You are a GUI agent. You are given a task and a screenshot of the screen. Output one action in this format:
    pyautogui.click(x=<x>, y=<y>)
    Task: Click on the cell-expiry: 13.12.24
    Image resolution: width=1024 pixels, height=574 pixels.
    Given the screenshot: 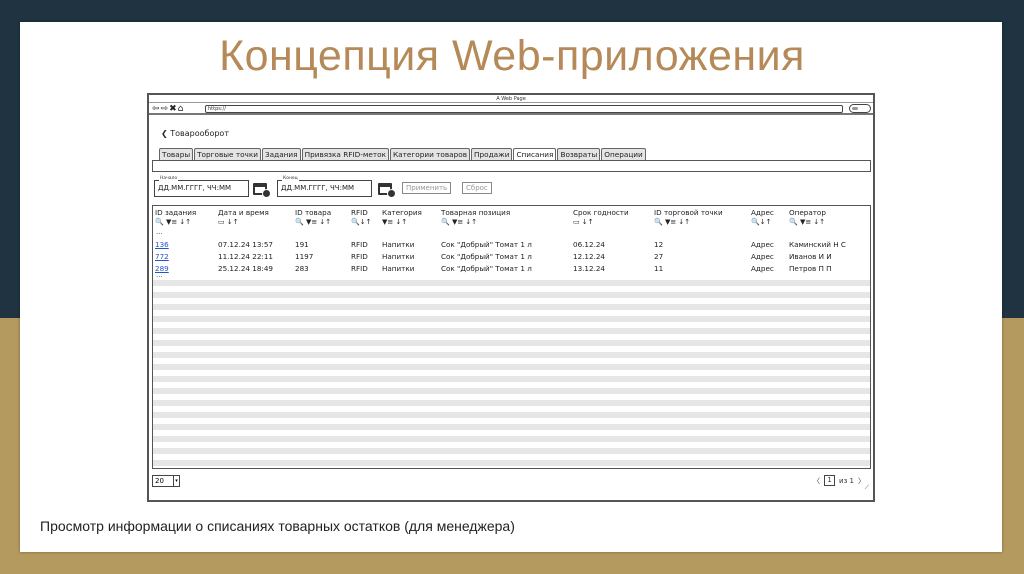 What is the action you would take?
    pyautogui.click(x=589, y=268)
    